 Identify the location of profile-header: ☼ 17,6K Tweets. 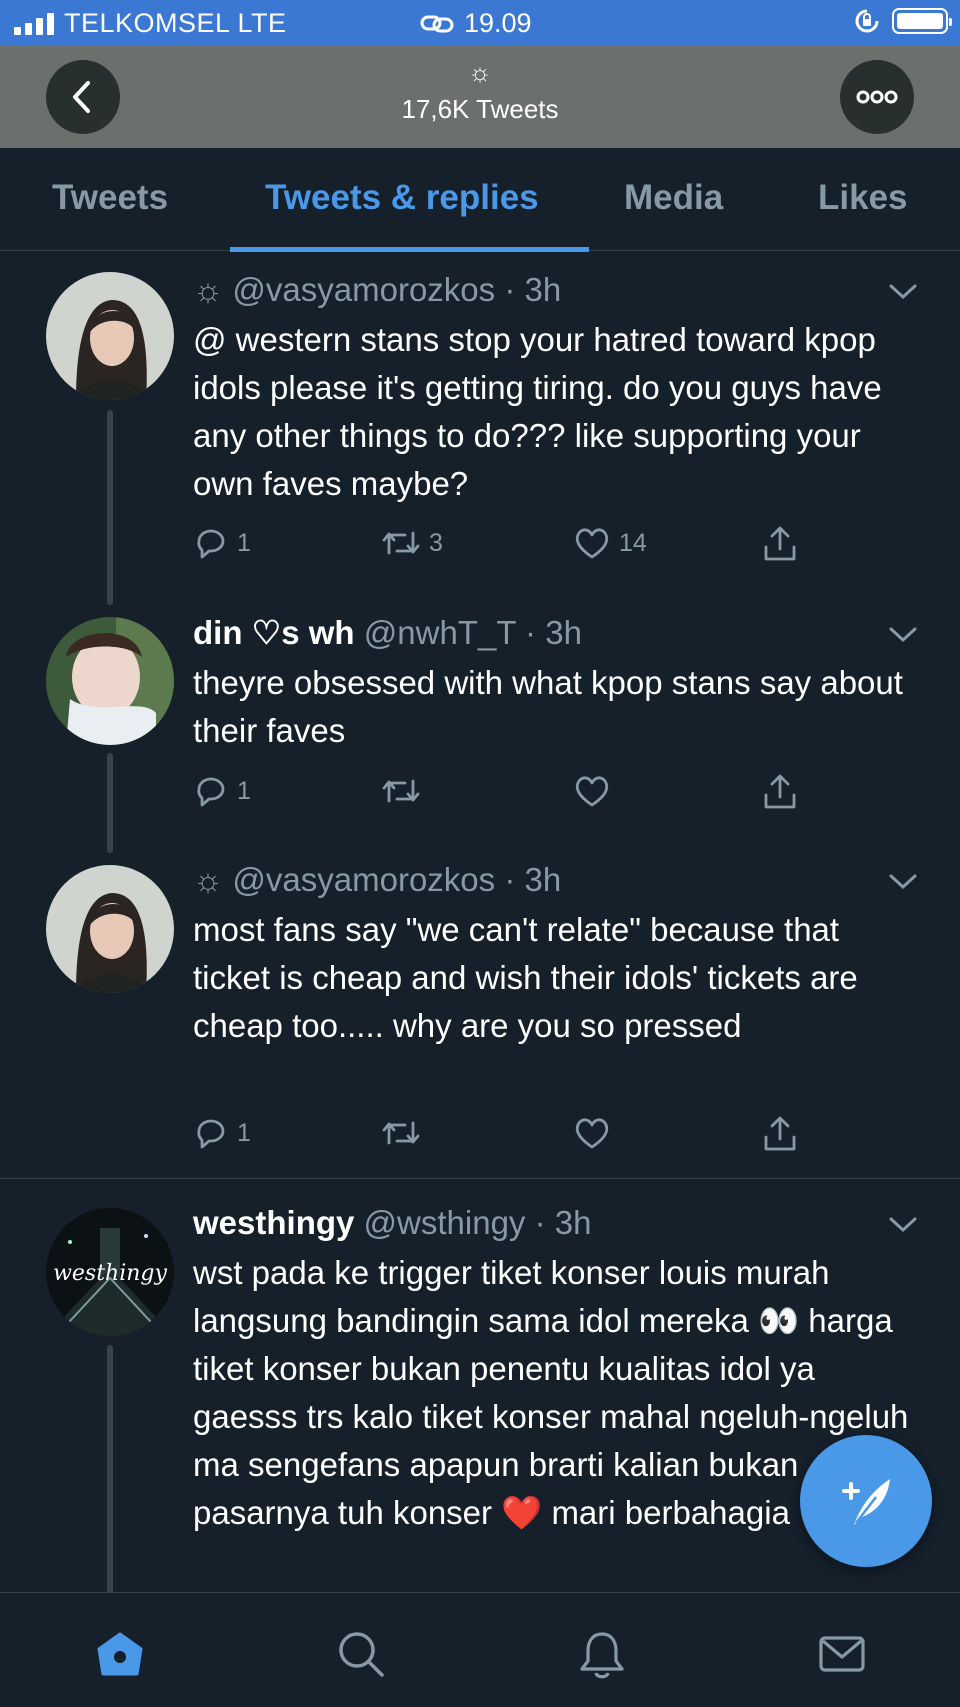
(480, 97).